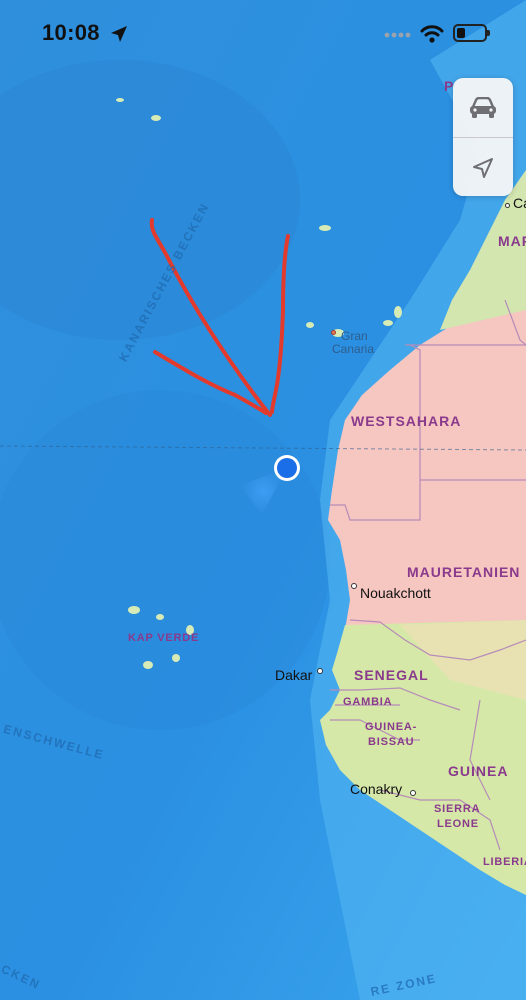  I want to click on current-location-button, so click(483, 167).